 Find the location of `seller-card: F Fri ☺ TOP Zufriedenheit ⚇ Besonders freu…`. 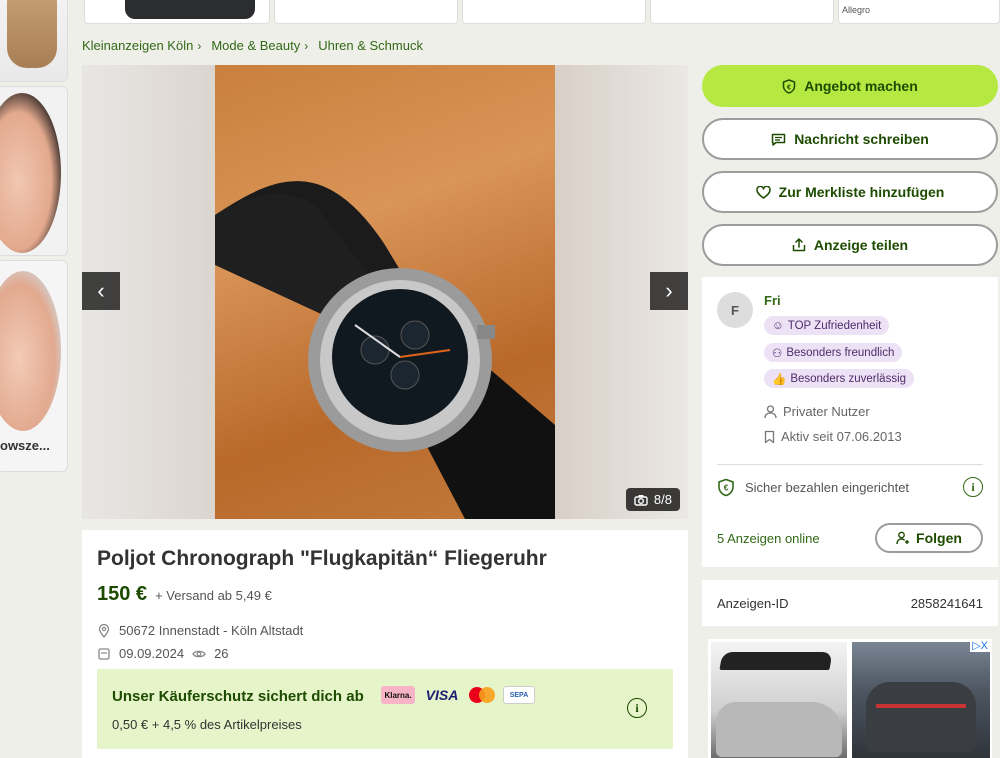

seller-card: F Fri ☺ TOP Zufriedenheit ⚇ Besonders freu… is located at coordinates (850, 422).